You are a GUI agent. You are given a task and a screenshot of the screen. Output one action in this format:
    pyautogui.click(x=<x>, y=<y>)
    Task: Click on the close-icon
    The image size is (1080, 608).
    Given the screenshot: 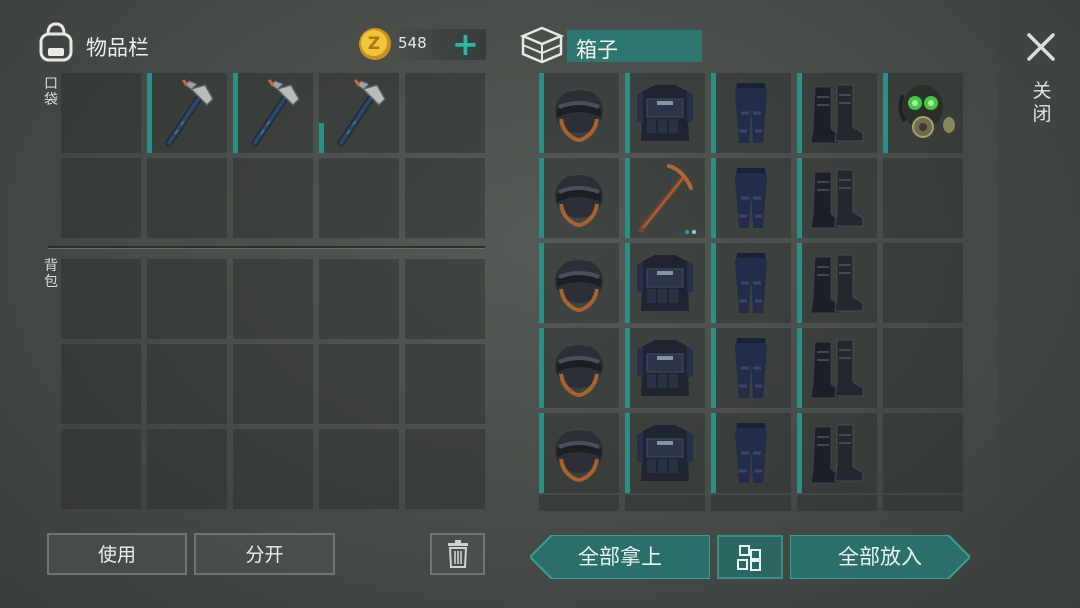 What is the action you would take?
    pyautogui.click(x=1041, y=47)
    